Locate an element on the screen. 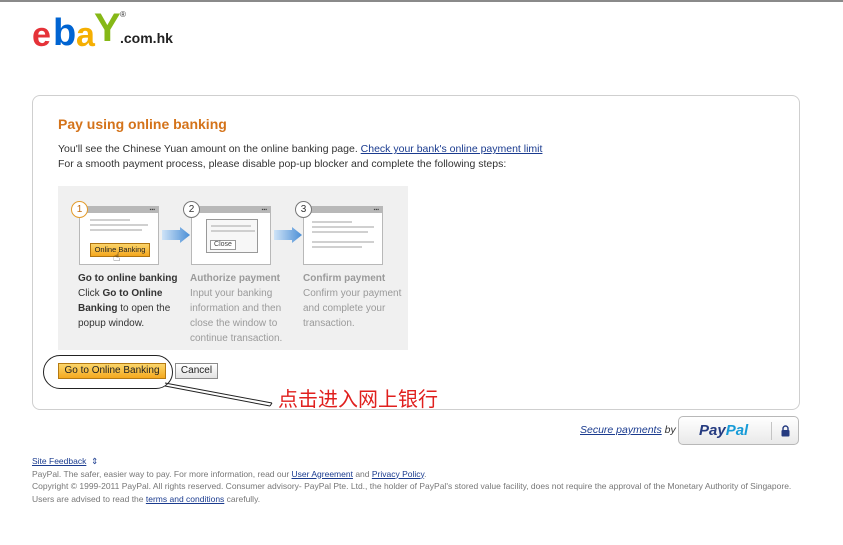 Image resolution: width=843 pixels, height=545 pixels. page-title: Pay using online banking is located at coordinates (142, 124).